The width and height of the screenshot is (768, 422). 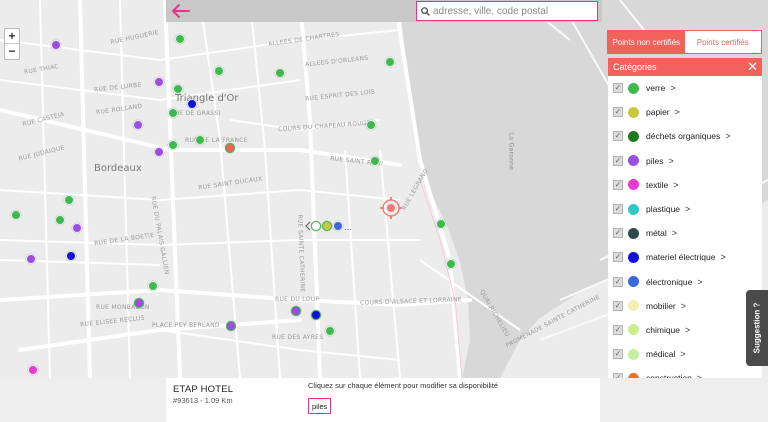 I want to click on category-label: déchets organiques, so click(x=683, y=136).